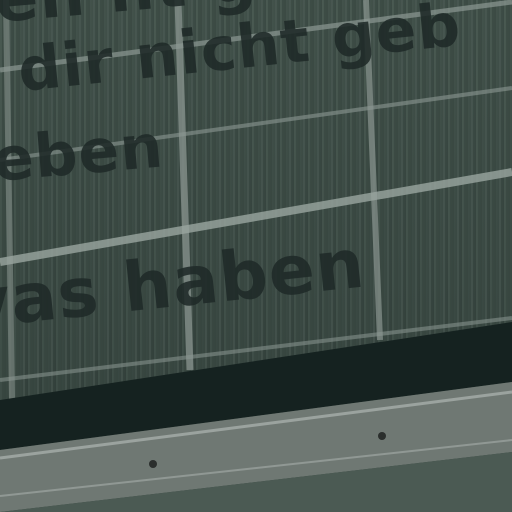  I want to click on rail-screw-left, so click(153, 464).